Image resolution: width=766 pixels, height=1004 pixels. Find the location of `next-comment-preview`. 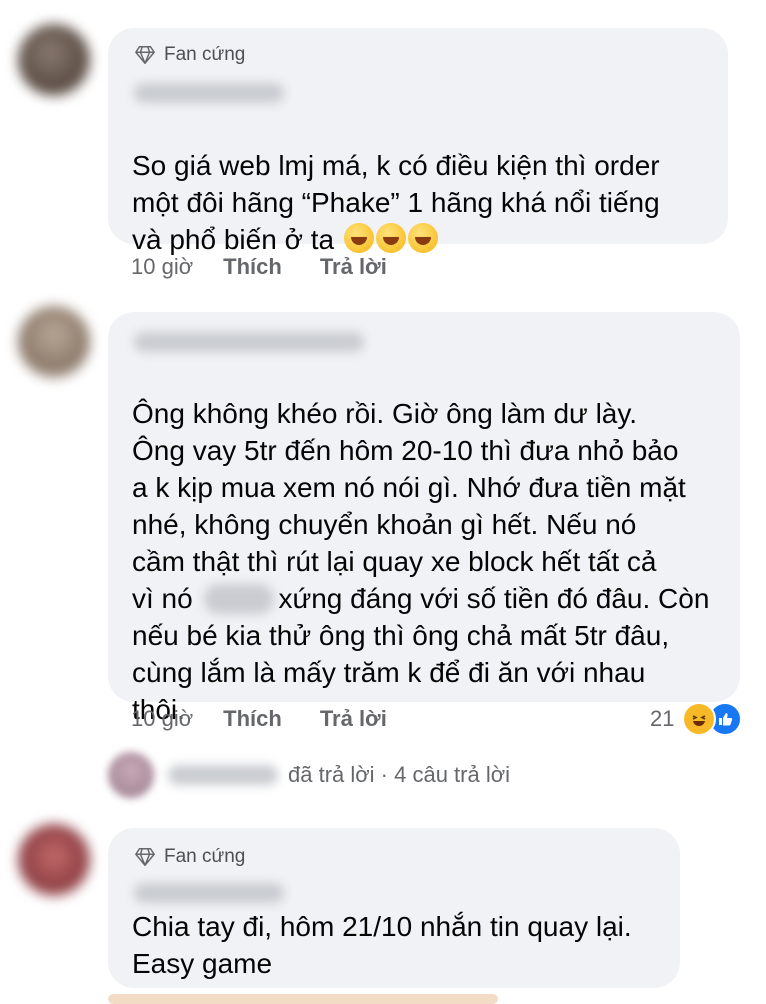

next-comment-preview is located at coordinates (303, 999).